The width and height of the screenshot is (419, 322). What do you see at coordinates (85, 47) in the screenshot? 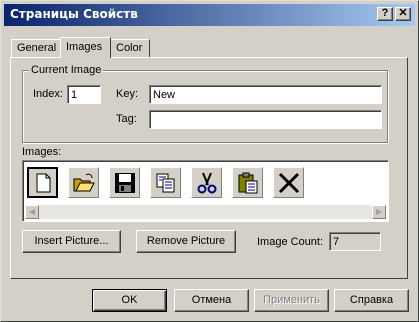
I see `tab-images: Images` at bounding box center [85, 47].